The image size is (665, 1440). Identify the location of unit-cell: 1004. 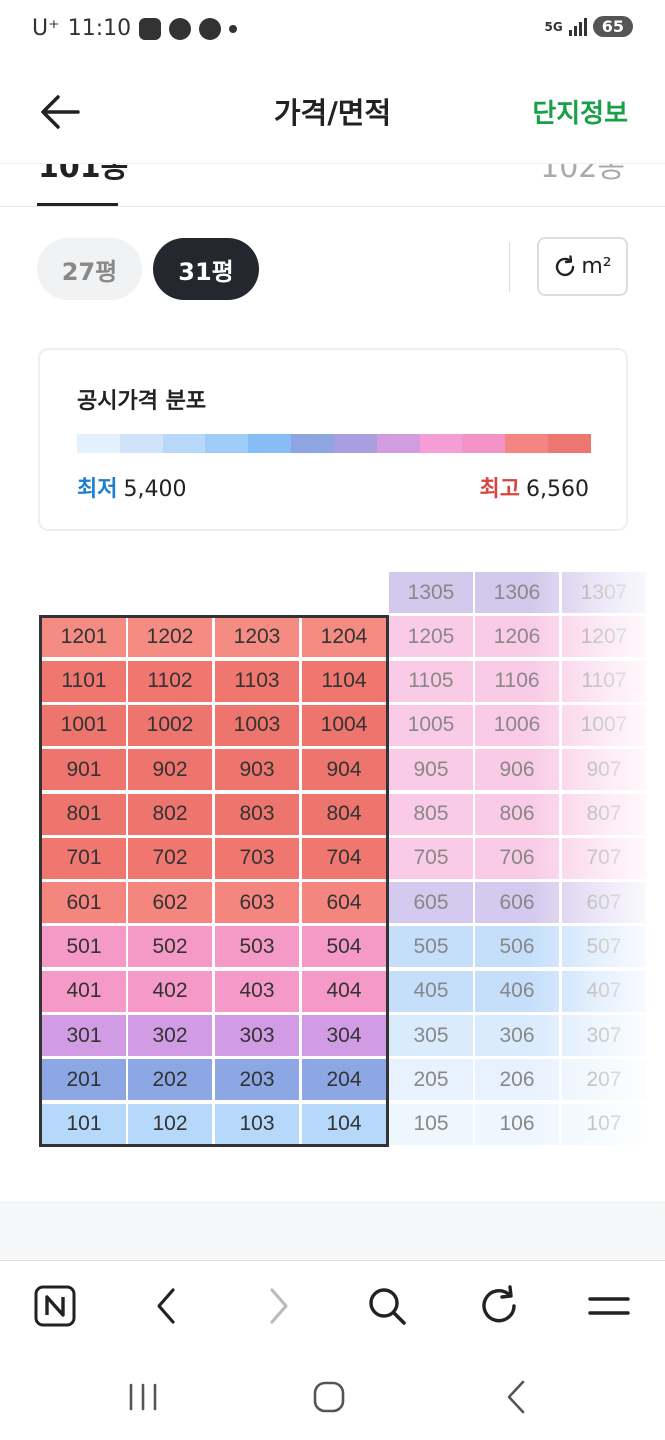
(344, 725).